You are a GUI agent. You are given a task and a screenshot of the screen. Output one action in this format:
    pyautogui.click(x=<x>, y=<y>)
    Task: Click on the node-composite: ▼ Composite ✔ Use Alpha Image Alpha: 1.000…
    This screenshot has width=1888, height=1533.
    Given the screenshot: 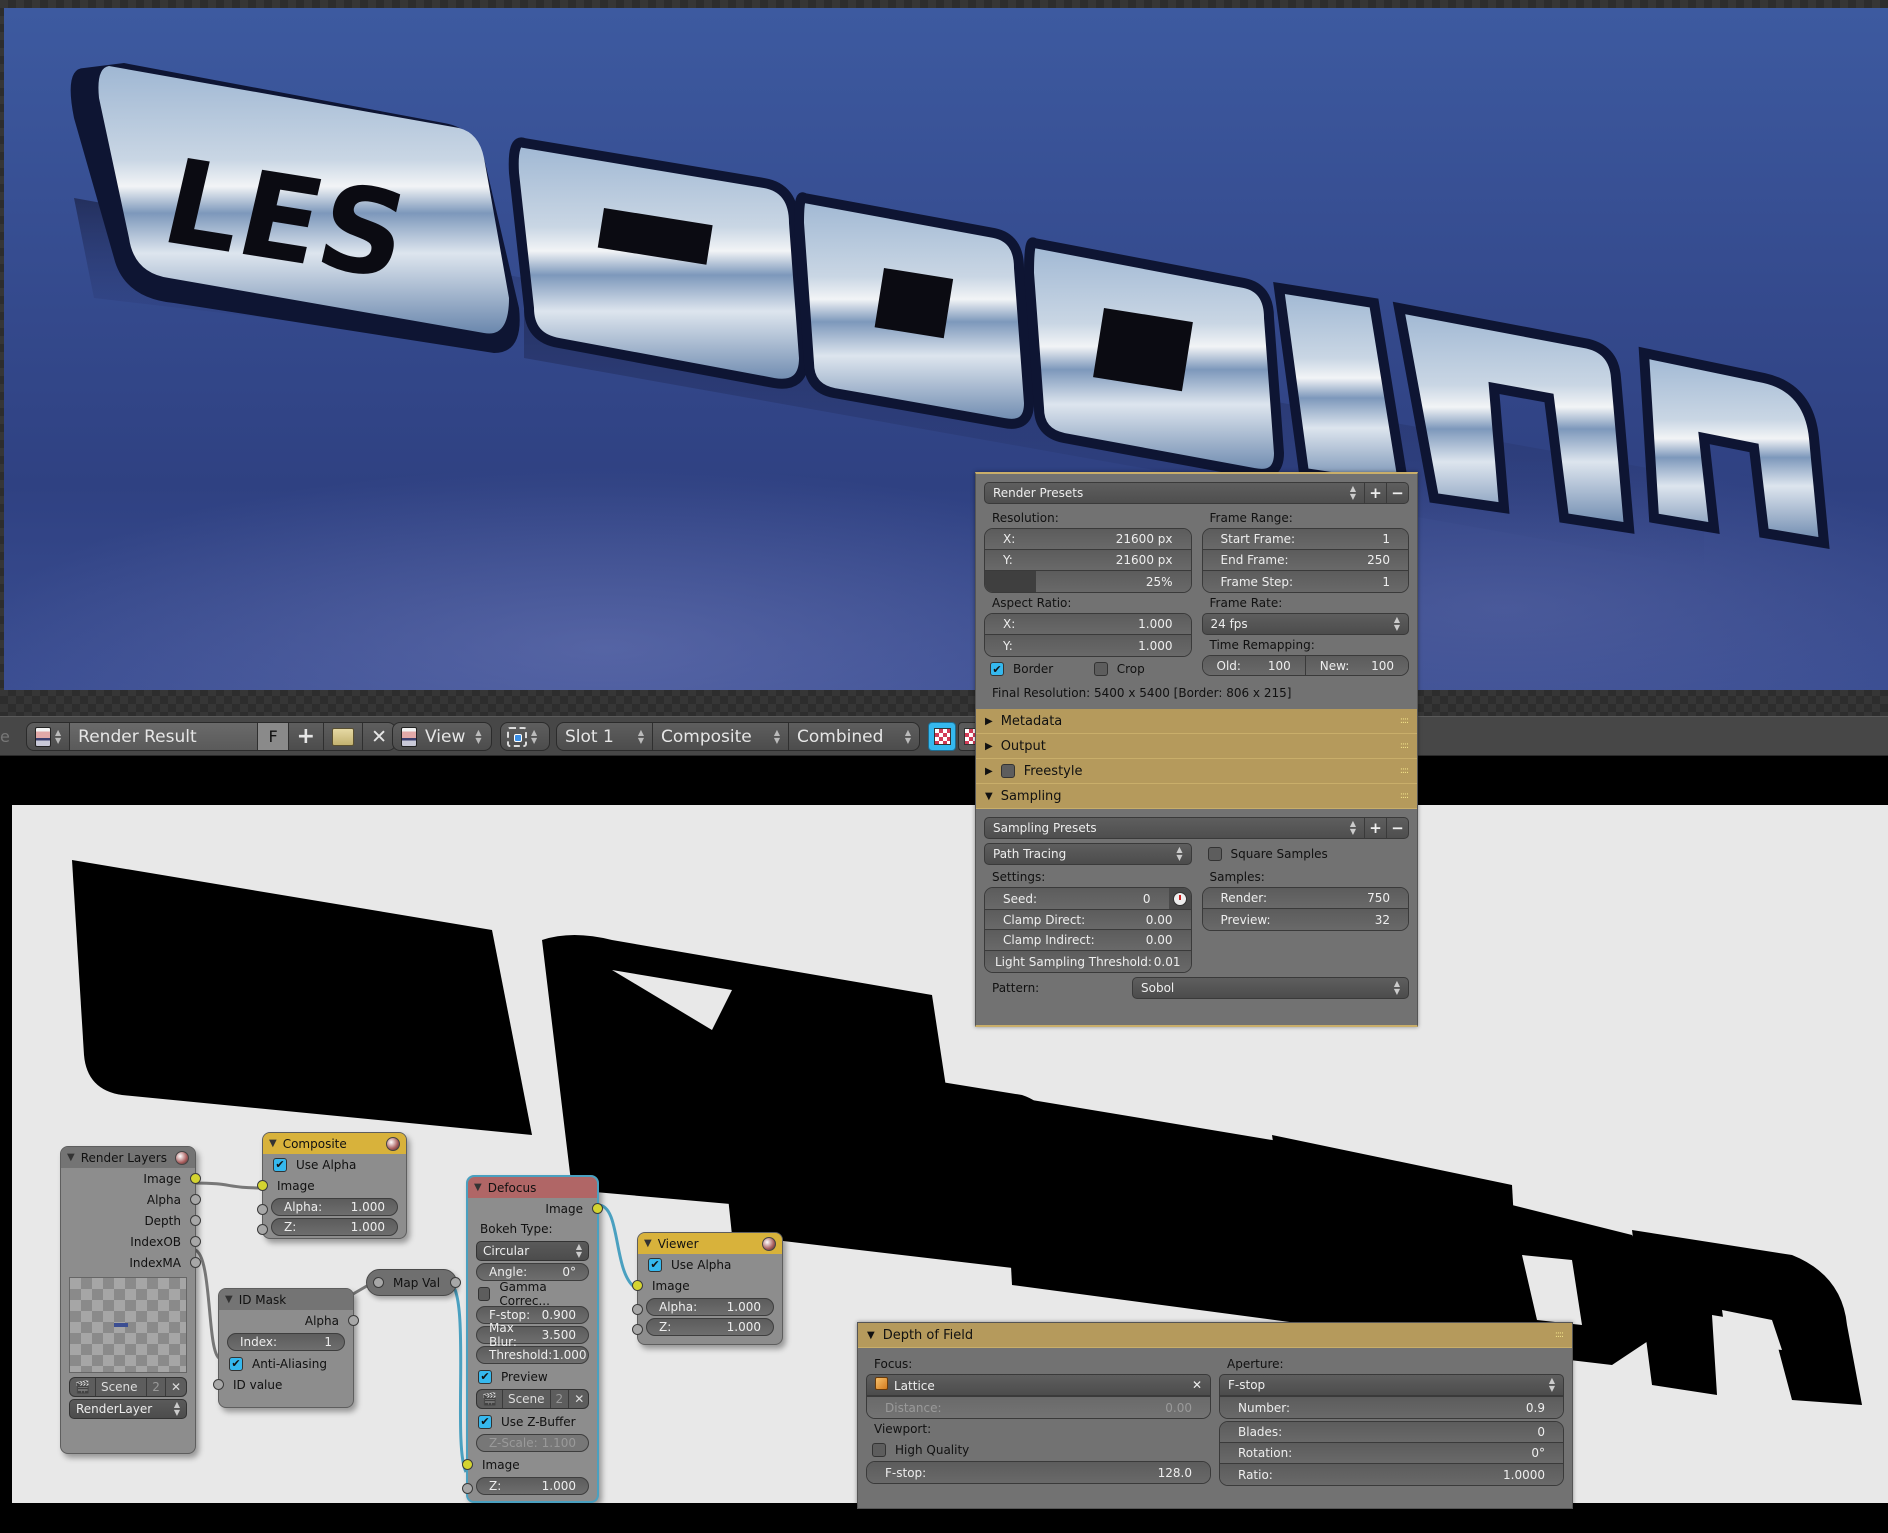 What is the action you would take?
    pyautogui.click(x=332, y=1185)
    